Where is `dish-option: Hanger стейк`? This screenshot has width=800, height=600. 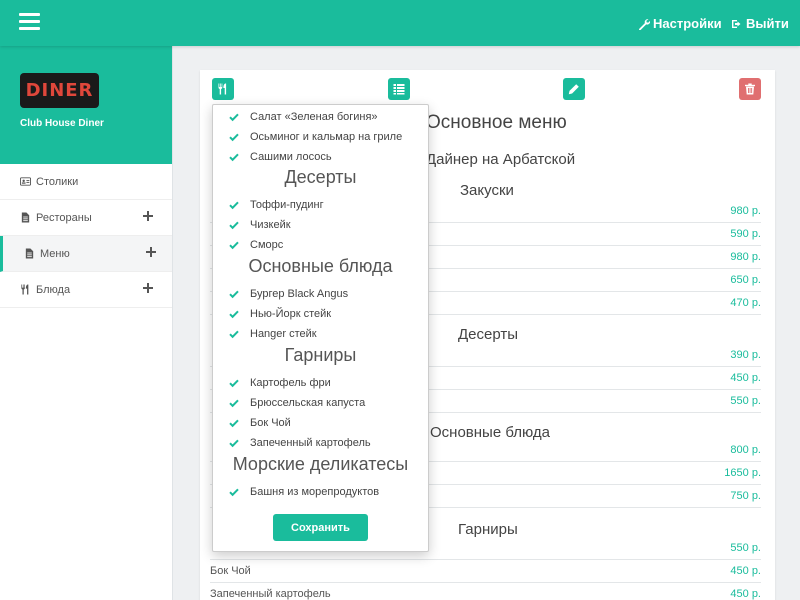
dish-option: Hanger стейк is located at coordinates (273, 334).